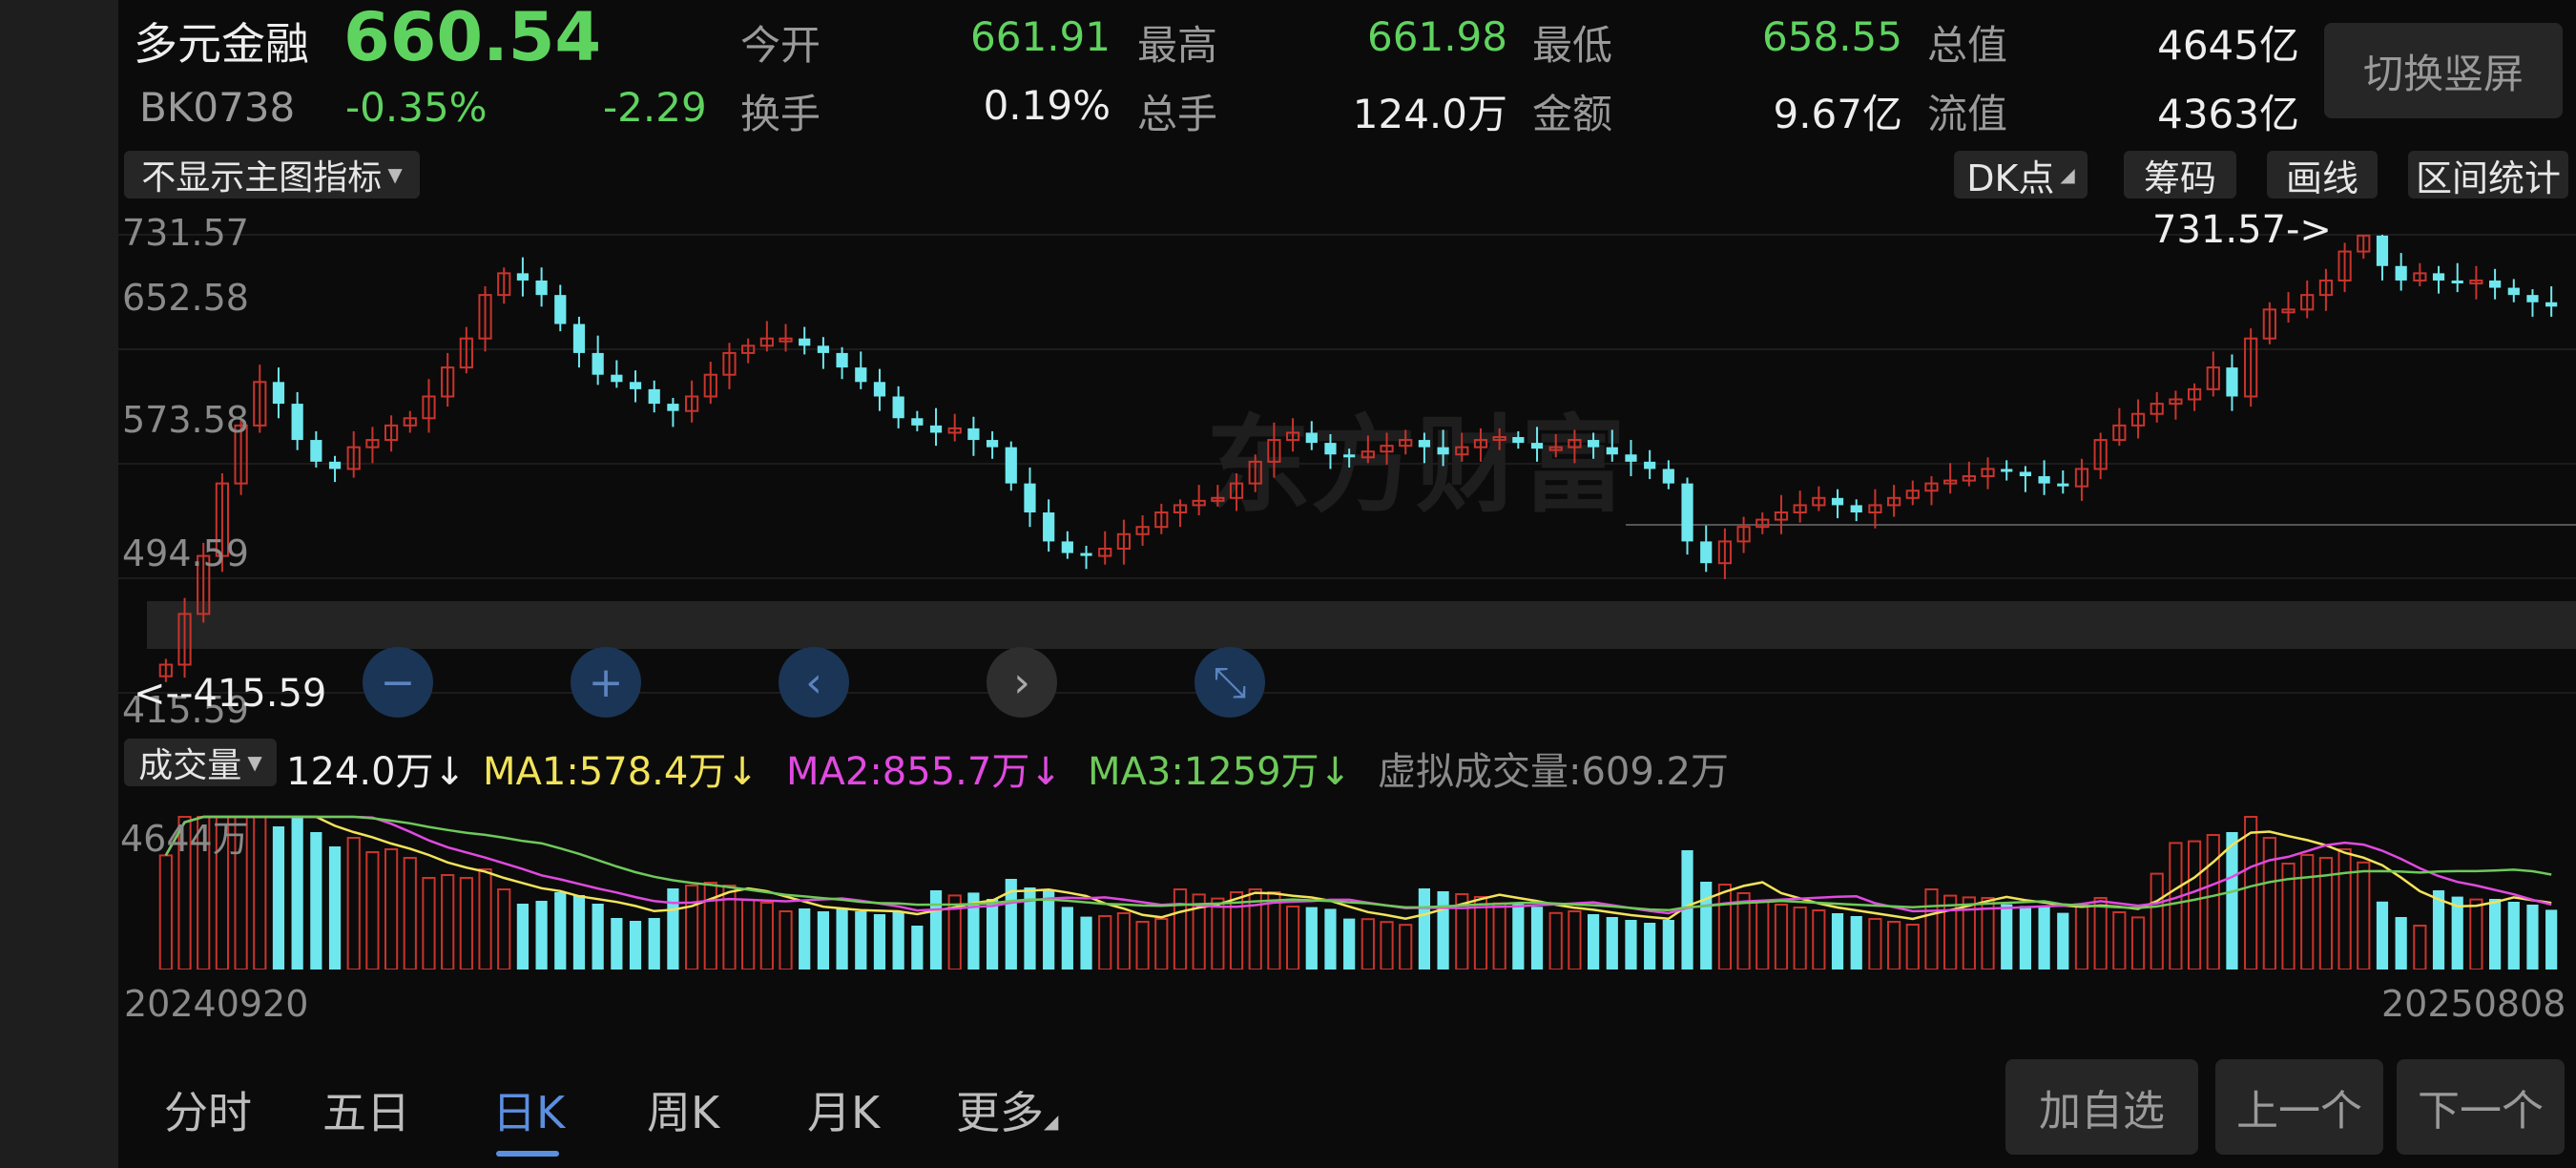  What do you see at coordinates (1967, 114) in the screenshot?
I see `stat-label-float-value: 流值` at bounding box center [1967, 114].